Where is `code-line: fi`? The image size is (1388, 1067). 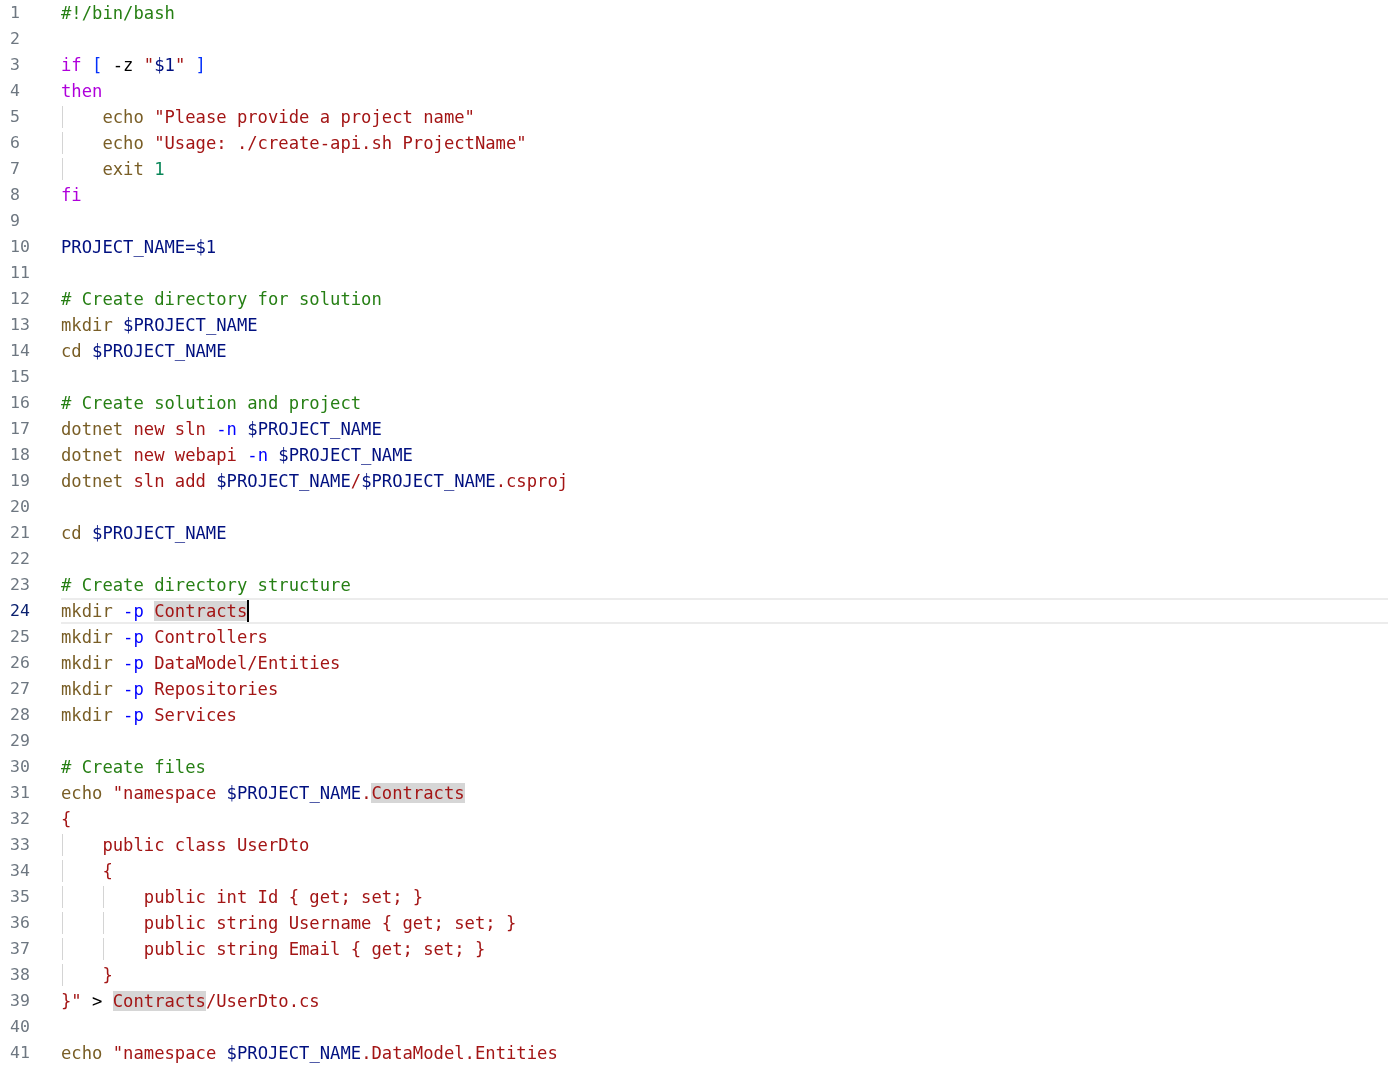 code-line: fi is located at coordinates (71, 195).